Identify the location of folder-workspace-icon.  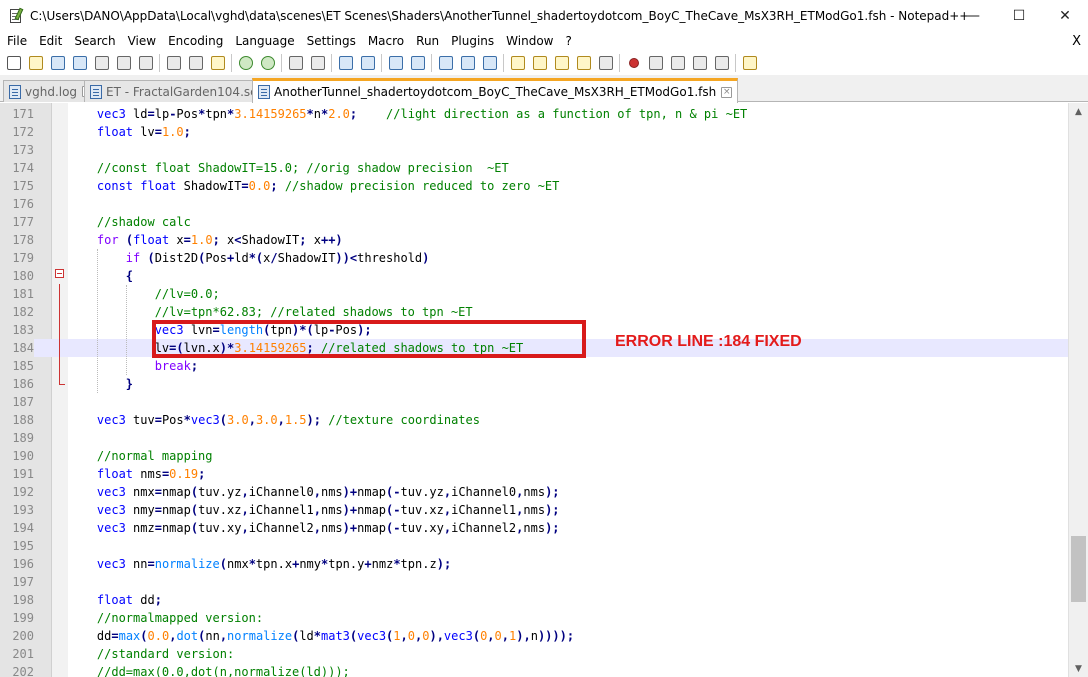
(583, 63).